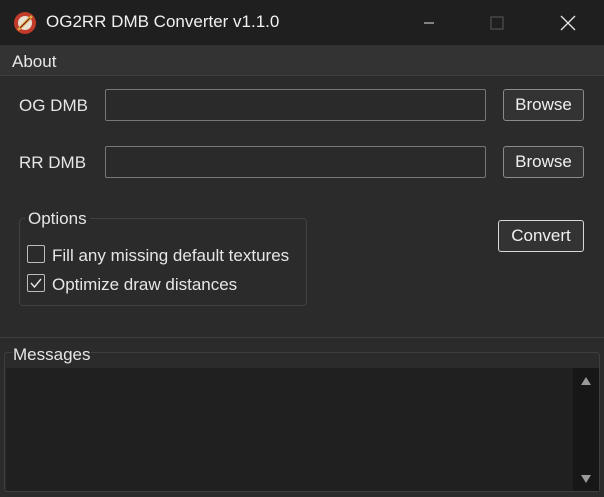 The height and width of the screenshot is (497, 604). What do you see at coordinates (541, 236) in the screenshot?
I see `convert-button: Convert` at bounding box center [541, 236].